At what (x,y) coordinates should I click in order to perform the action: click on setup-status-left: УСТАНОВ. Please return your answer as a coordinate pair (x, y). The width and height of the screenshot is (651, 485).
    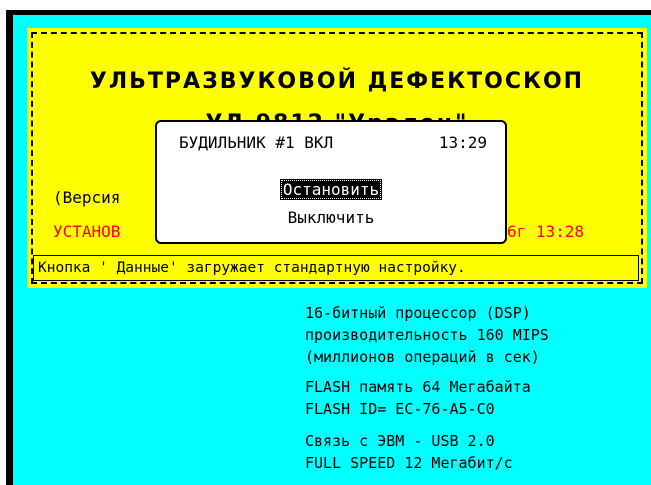
    Looking at the image, I should click on (87, 231).